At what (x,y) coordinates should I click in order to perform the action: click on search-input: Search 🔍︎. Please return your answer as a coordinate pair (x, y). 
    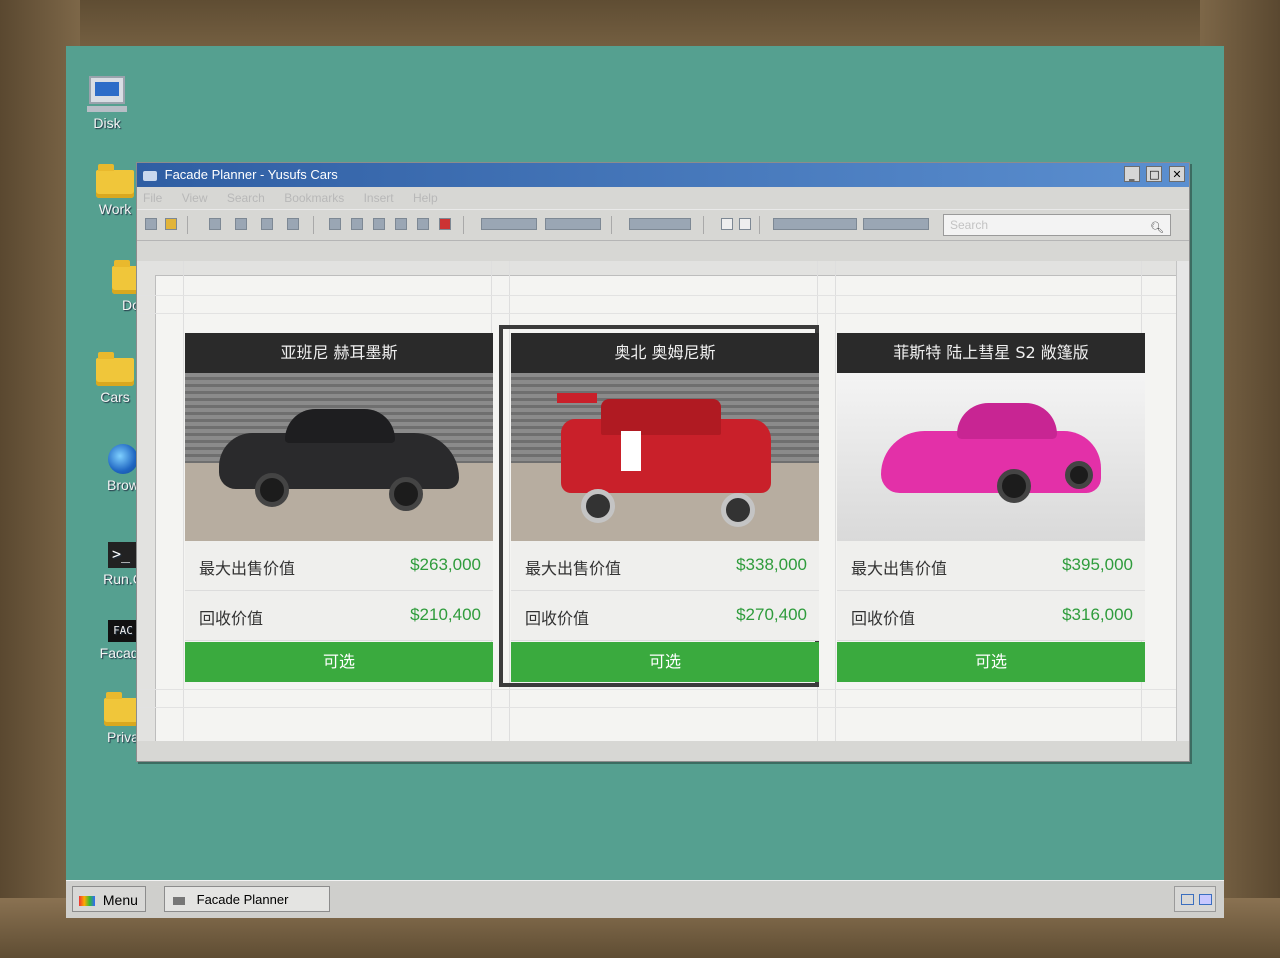
    Looking at the image, I should click on (1057, 225).